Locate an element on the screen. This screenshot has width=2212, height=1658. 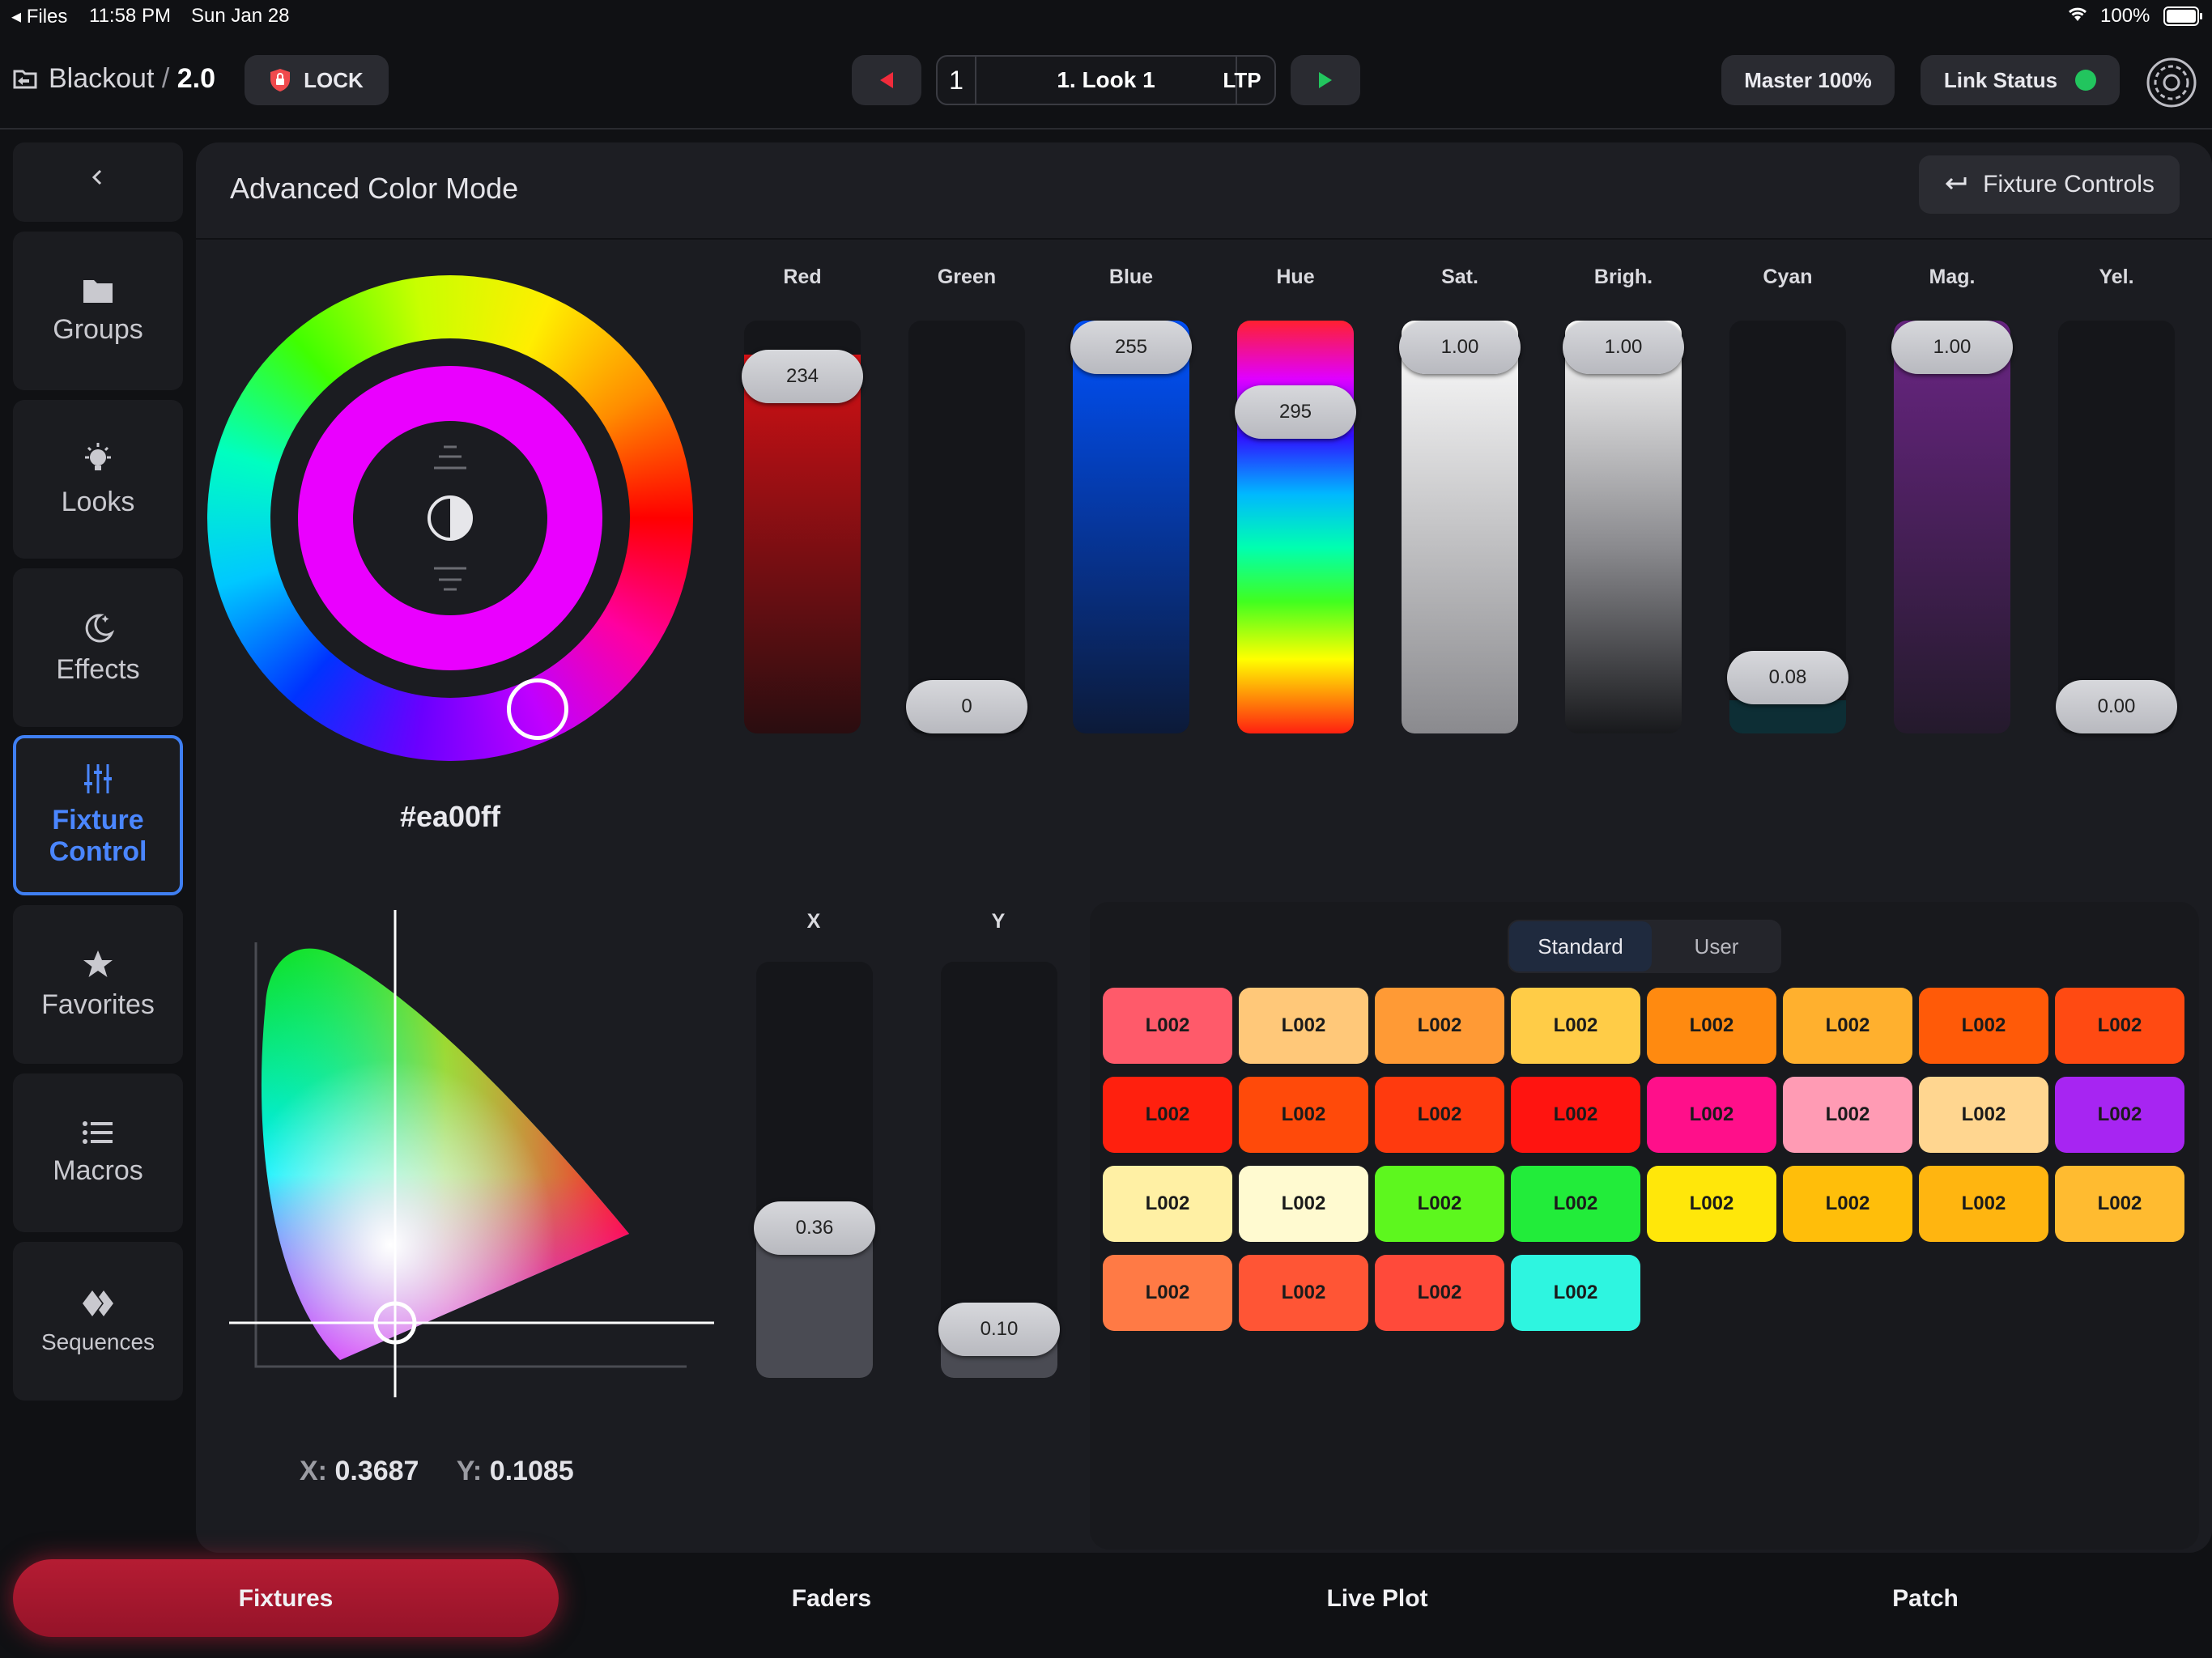
magenta-slider is located at coordinates (1952, 527).